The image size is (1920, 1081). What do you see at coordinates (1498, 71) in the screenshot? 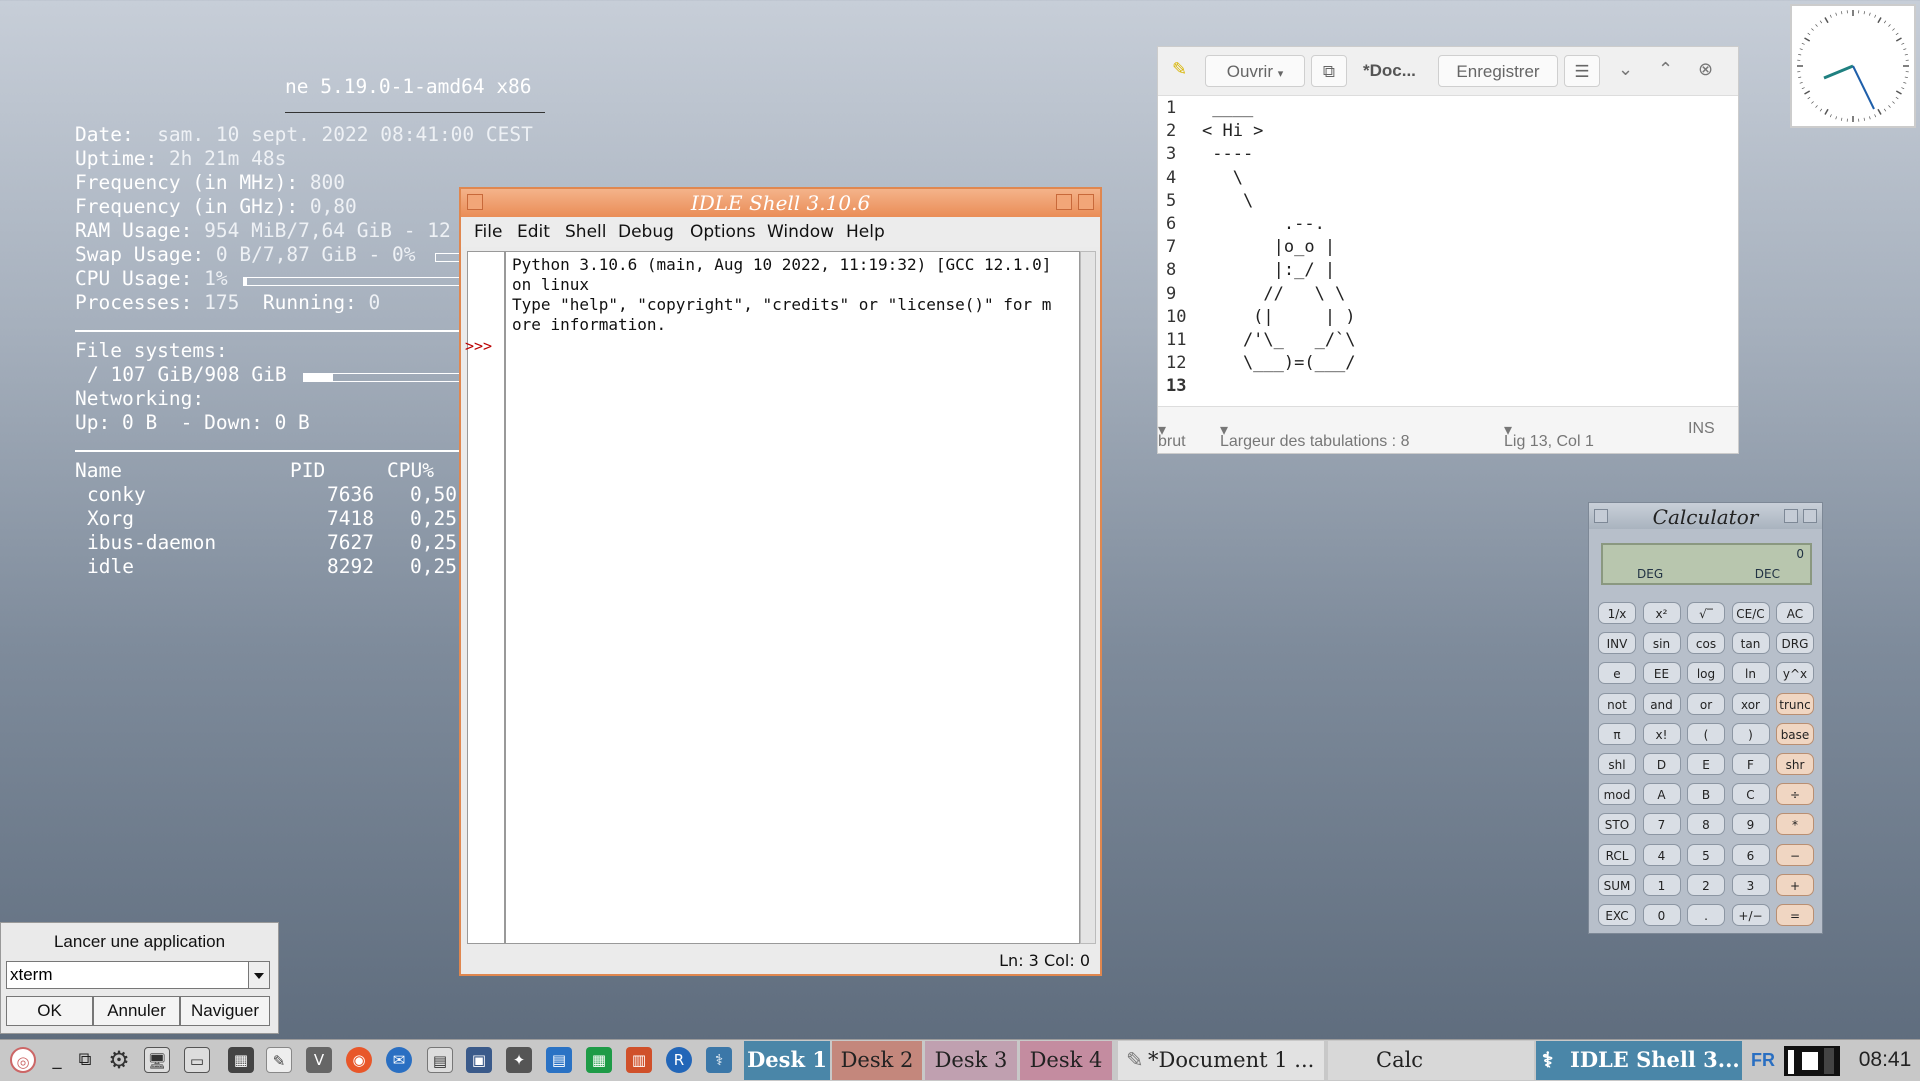
I see `save-button: Enregistrer` at bounding box center [1498, 71].